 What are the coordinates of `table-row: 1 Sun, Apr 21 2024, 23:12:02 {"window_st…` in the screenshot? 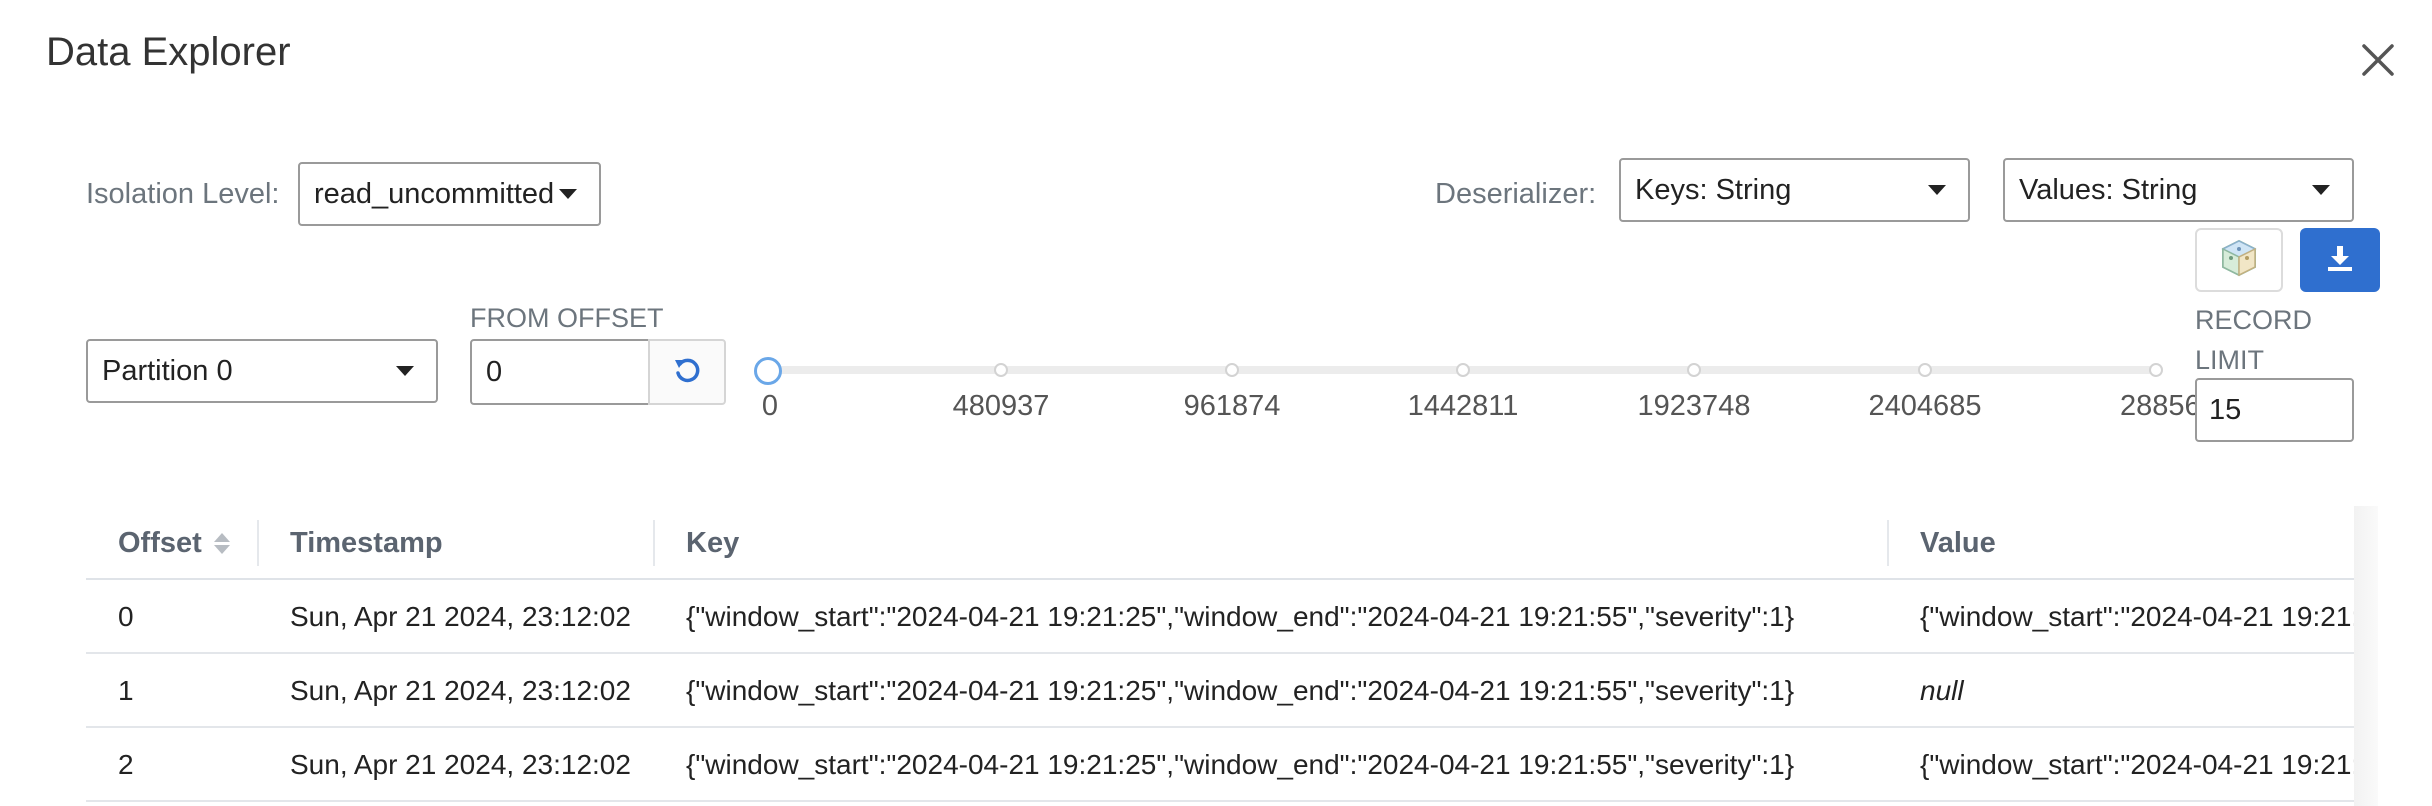 It's located at (1220, 691).